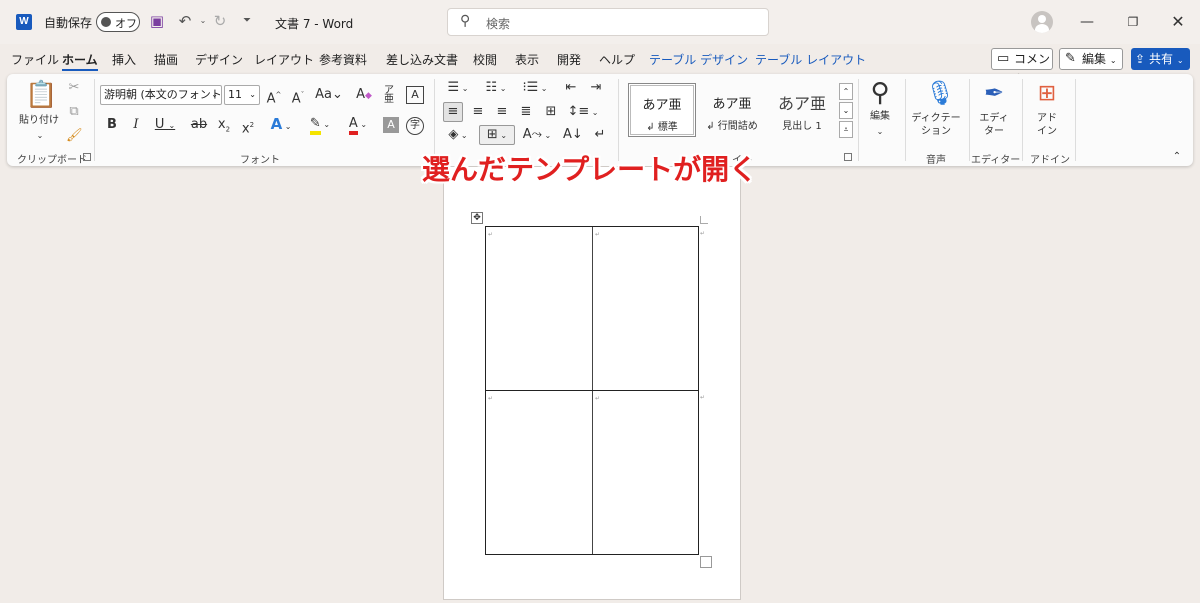 Image resolution: width=1200 pixels, height=603 pixels. Describe the element at coordinates (165, 125) in the screenshot. I see `underline-icon: U ⌄` at that location.